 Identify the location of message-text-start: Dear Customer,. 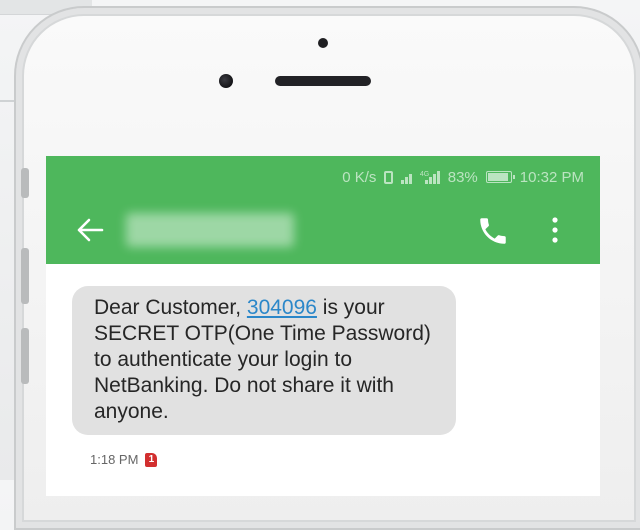
(170, 307).